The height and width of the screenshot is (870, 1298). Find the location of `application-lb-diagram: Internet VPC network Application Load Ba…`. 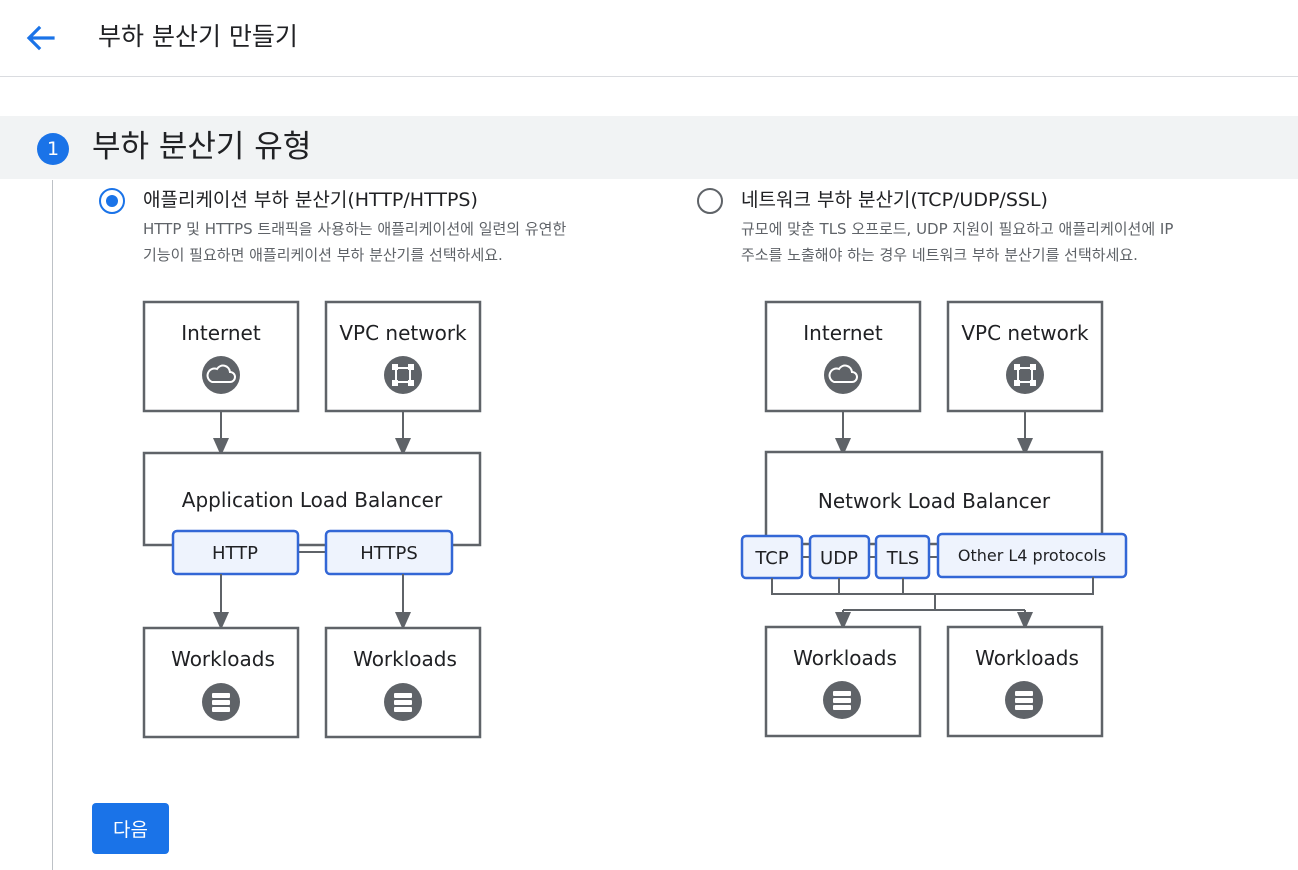

application-lb-diagram: Internet VPC network Application Load Ba… is located at coordinates (312, 519).